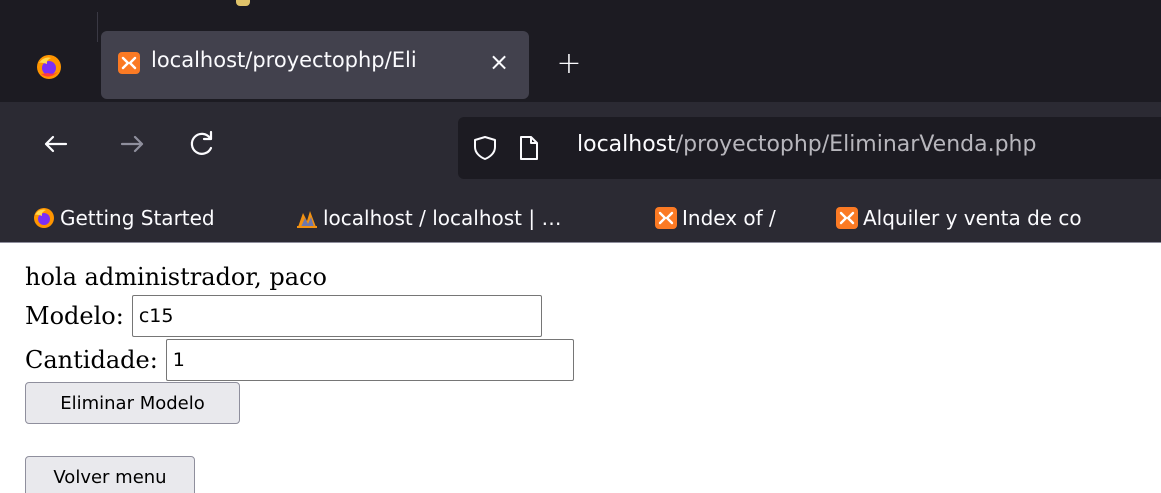  What do you see at coordinates (137, 218) in the screenshot?
I see `bookmark-label: Getting Started` at bounding box center [137, 218].